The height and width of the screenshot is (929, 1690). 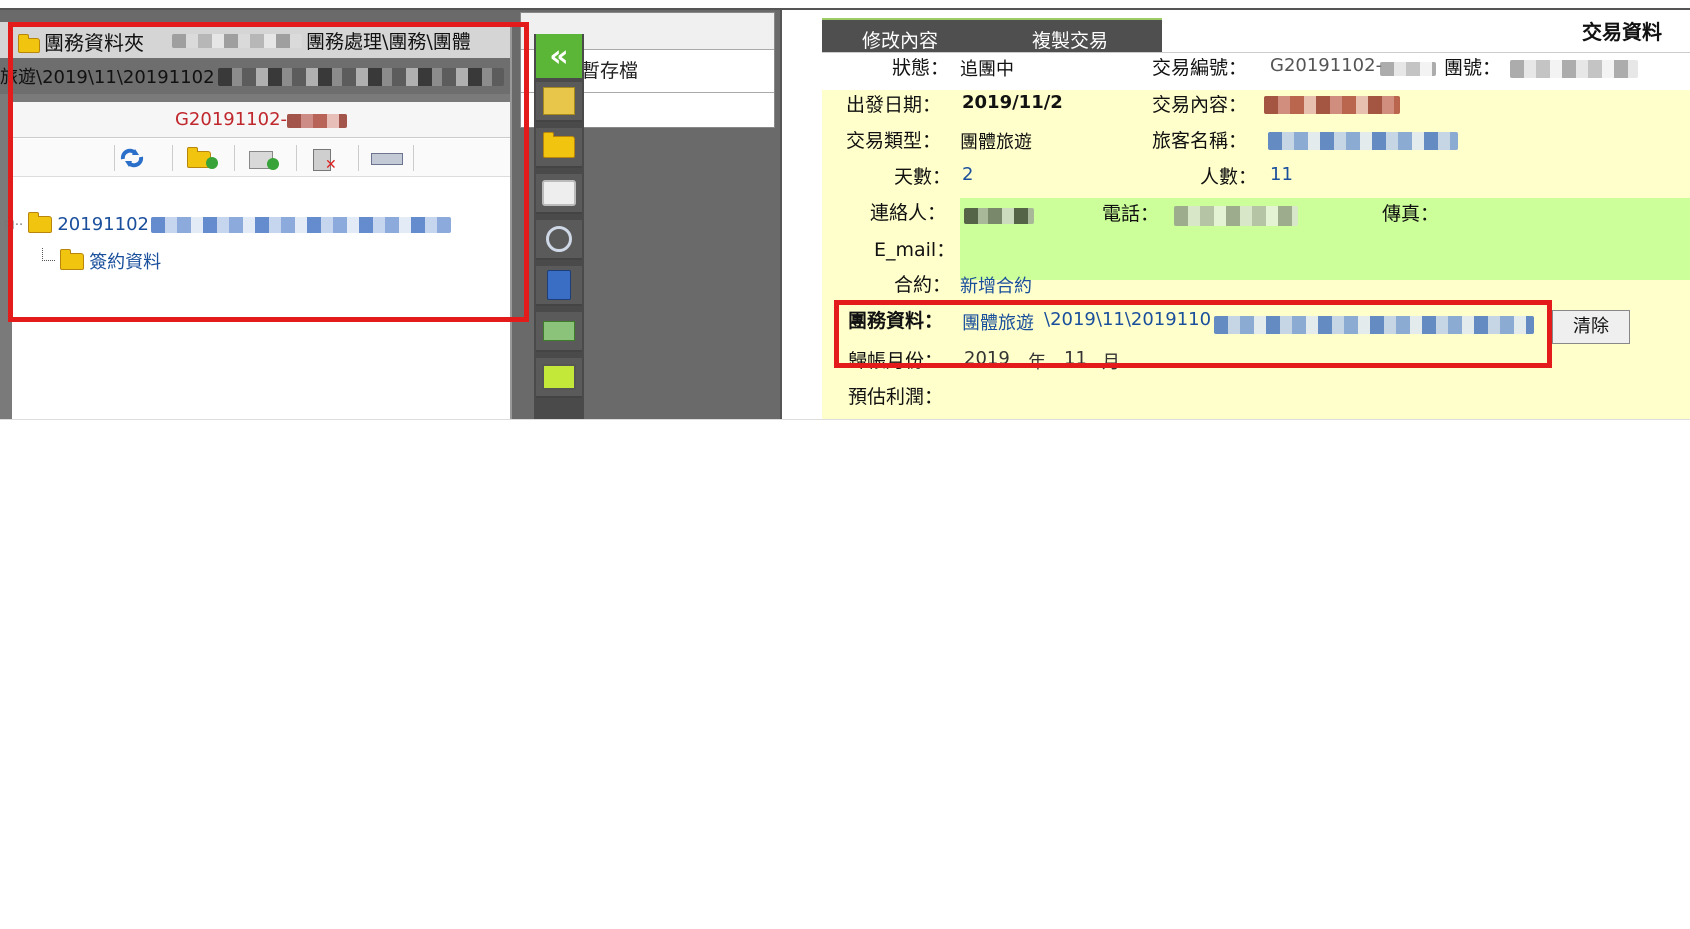 What do you see at coordinates (1622, 32) in the screenshot?
I see `panel-title: 交易資料` at bounding box center [1622, 32].